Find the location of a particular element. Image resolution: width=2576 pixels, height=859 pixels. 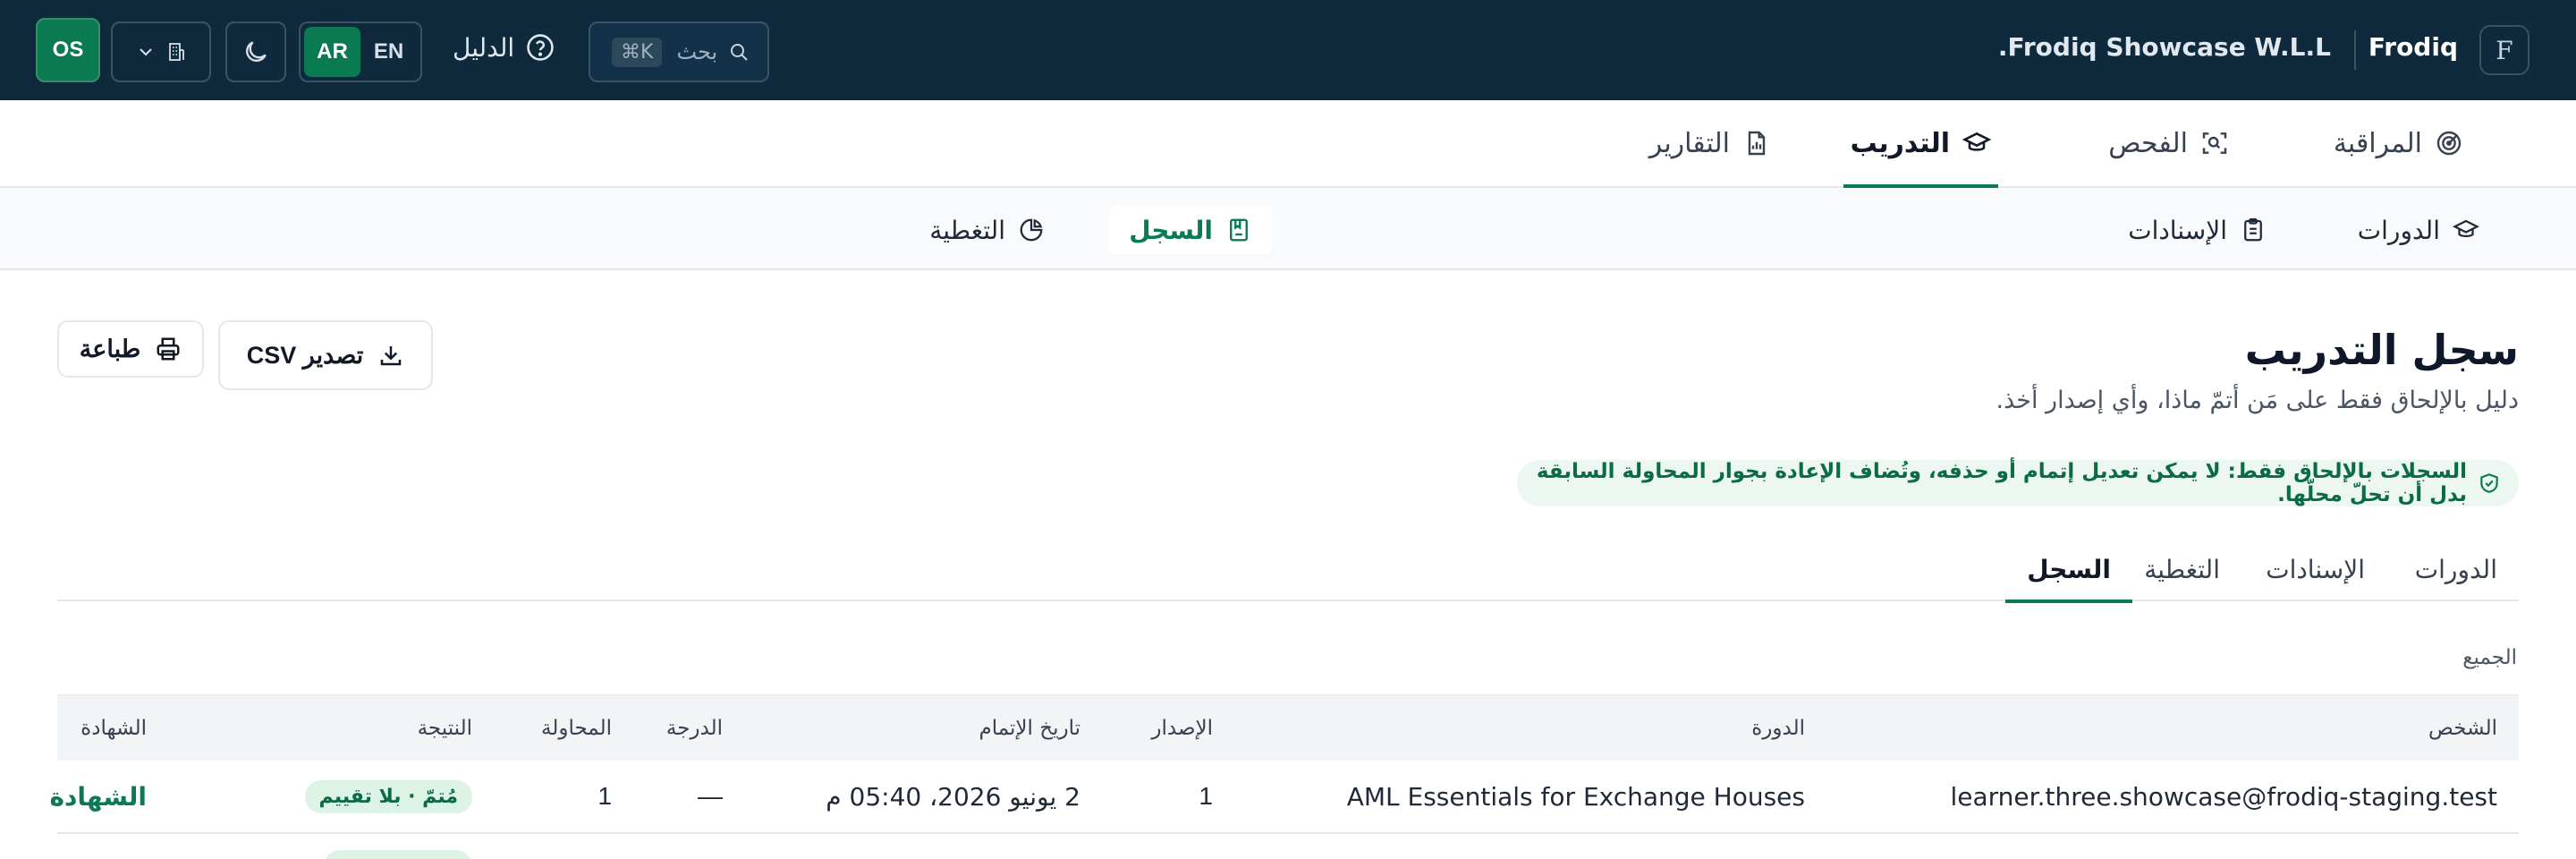

nav-reports-label: التقارير is located at coordinates (1689, 143).